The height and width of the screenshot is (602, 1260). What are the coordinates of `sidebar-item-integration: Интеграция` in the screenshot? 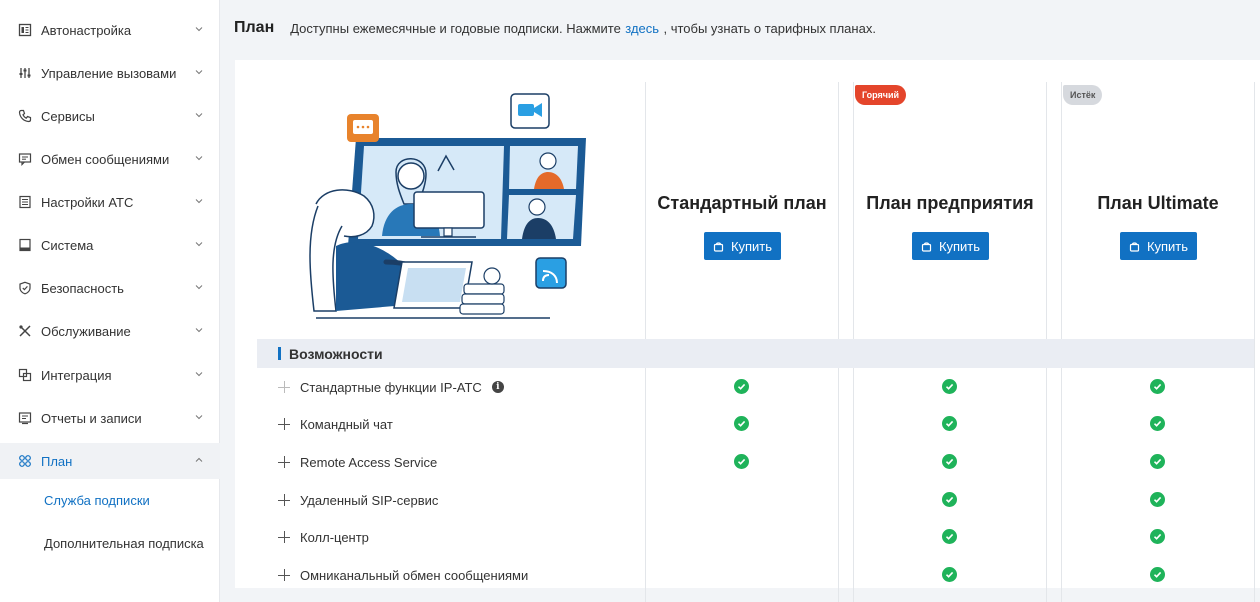 It's located at (110, 375).